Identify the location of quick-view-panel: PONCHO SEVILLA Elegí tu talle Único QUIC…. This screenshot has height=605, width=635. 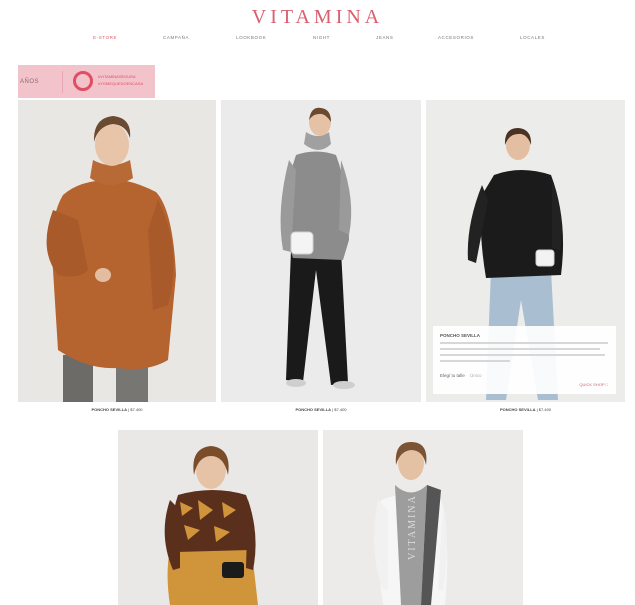
(524, 360).